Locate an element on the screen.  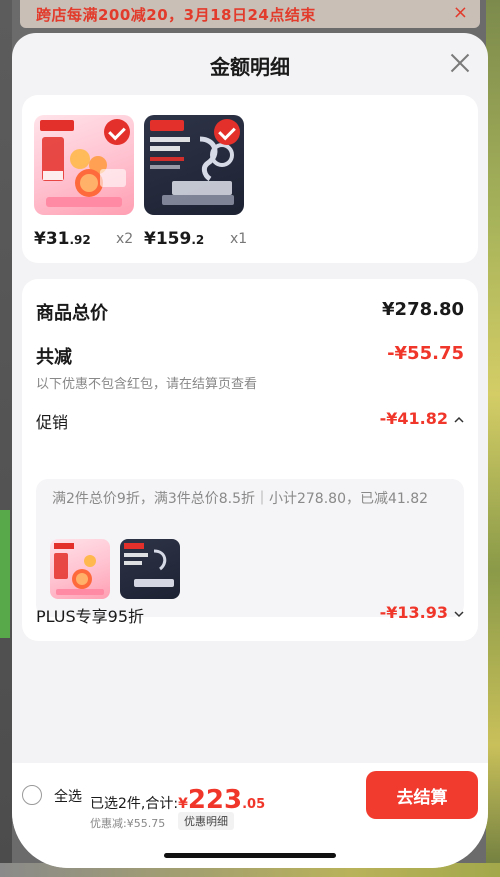
chevron-up-icon is located at coordinates (459, 420).